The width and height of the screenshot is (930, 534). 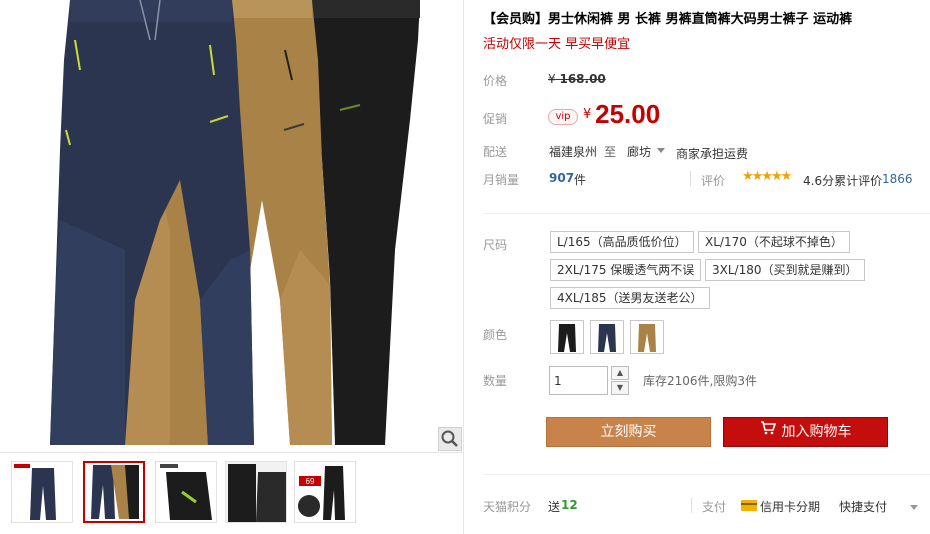 What do you see at coordinates (790, 506) in the screenshot?
I see `credit-card-installment-link: 信用卡分期` at bounding box center [790, 506].